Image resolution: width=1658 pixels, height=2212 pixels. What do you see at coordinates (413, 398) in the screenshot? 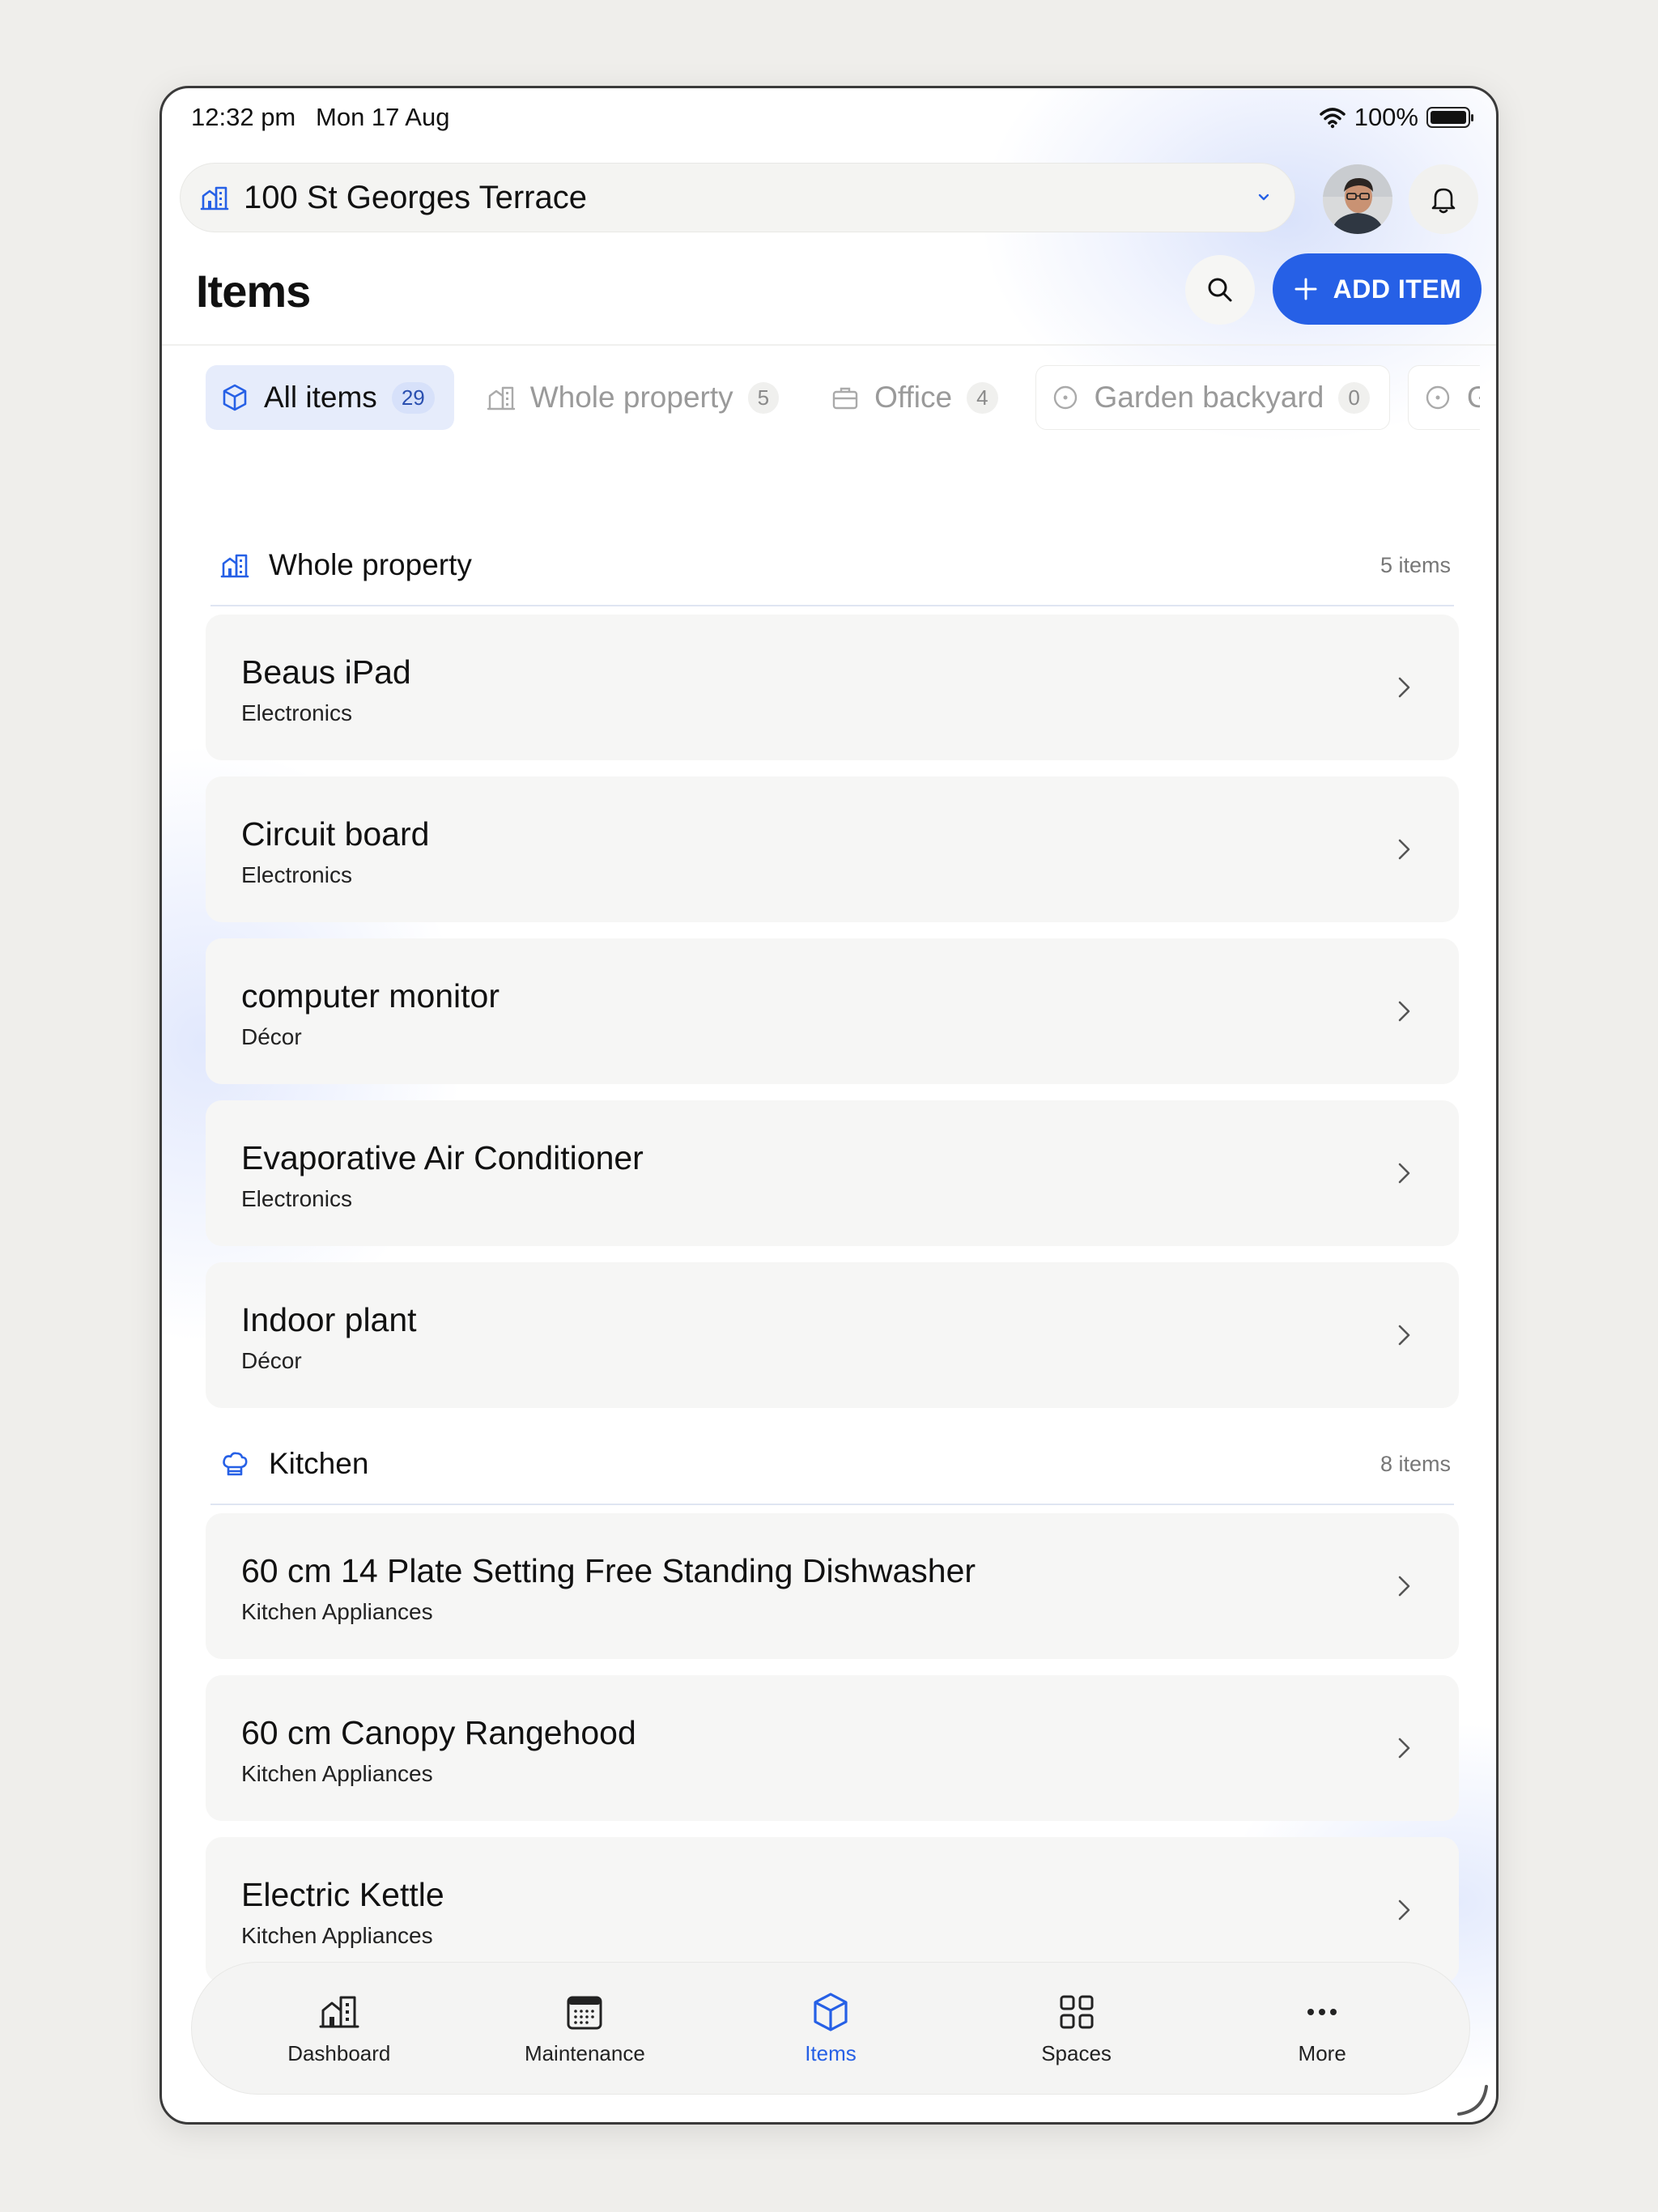
I see `tab-count-badge: 29` at bounding box center [413, 398].